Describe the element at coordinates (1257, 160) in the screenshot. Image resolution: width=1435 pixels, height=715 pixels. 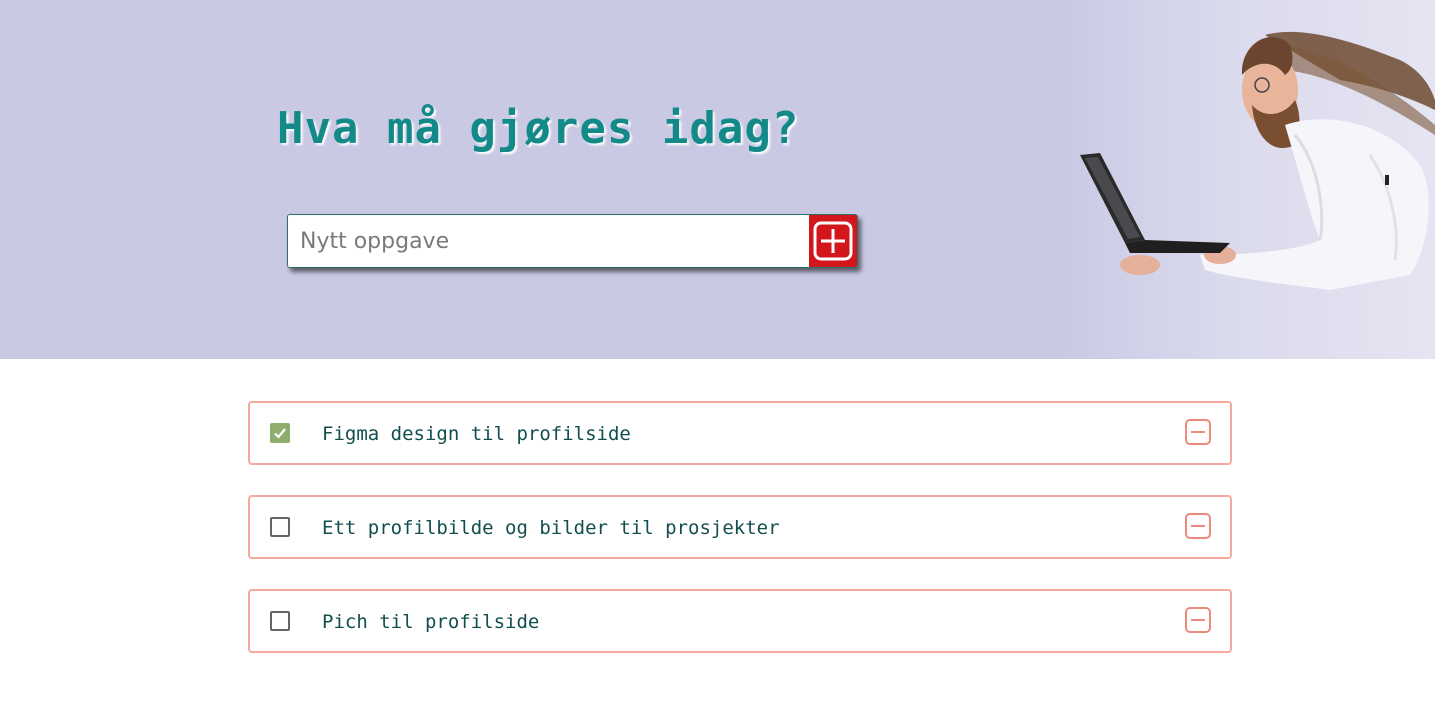
I see `man-with-laptop-illustration` at that location.